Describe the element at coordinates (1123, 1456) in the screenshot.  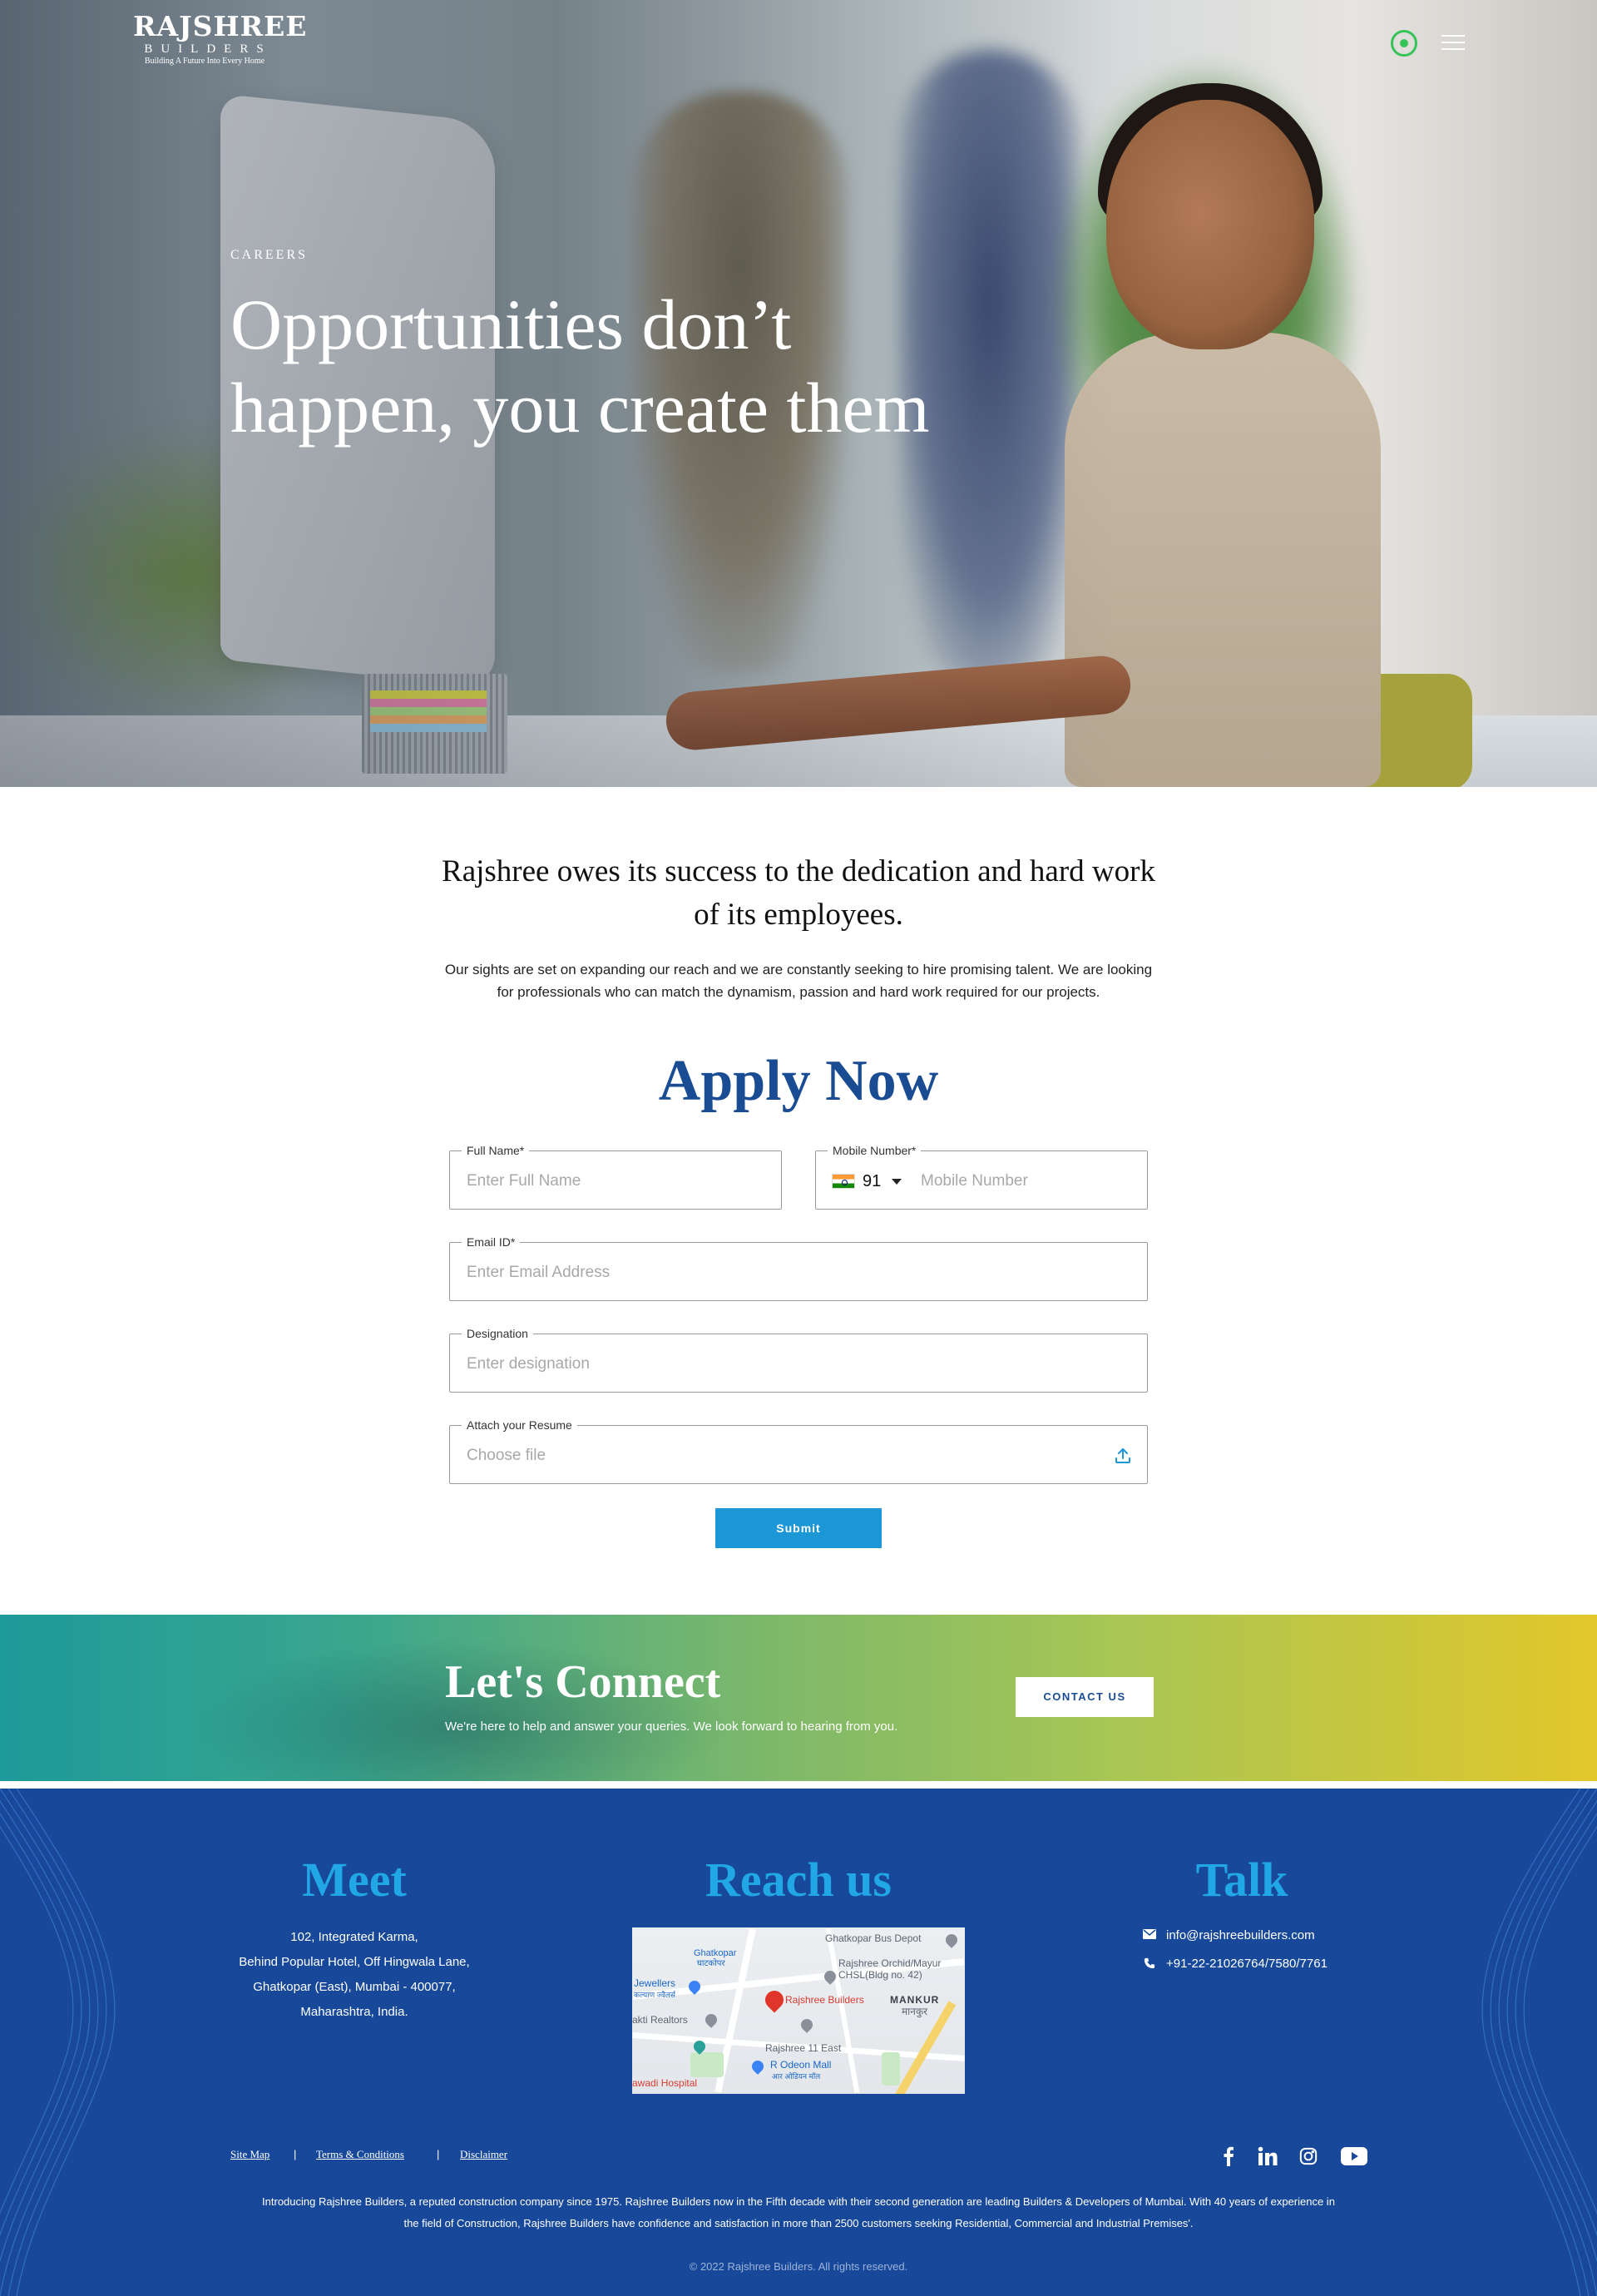
I see `upload-icon` at that location.